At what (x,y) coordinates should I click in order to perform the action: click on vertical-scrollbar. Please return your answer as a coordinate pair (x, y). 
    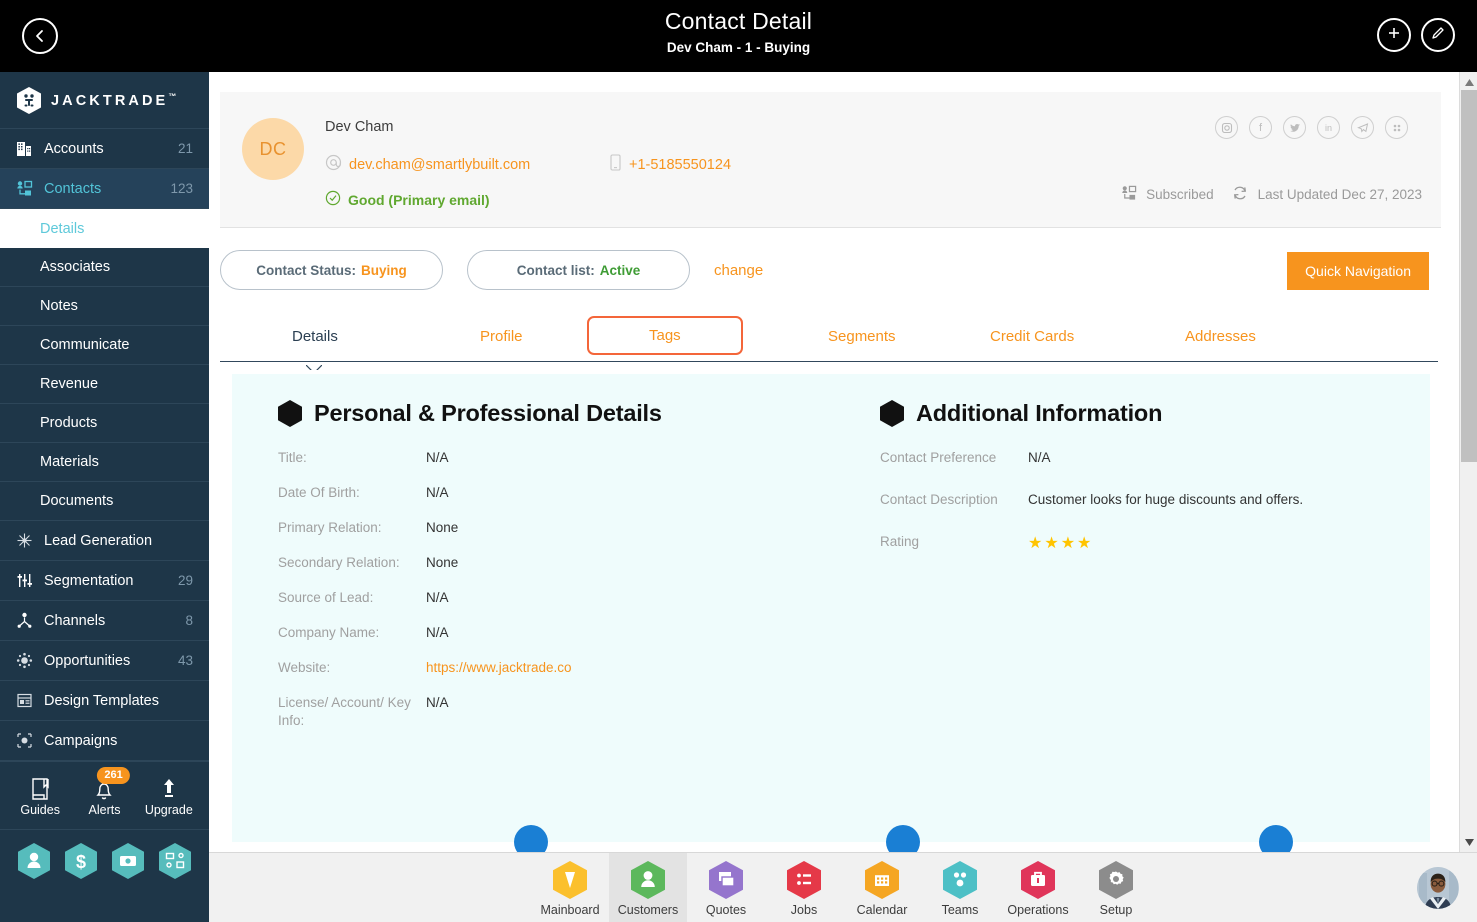
    Looking at the image, I should click on (1468, 462).